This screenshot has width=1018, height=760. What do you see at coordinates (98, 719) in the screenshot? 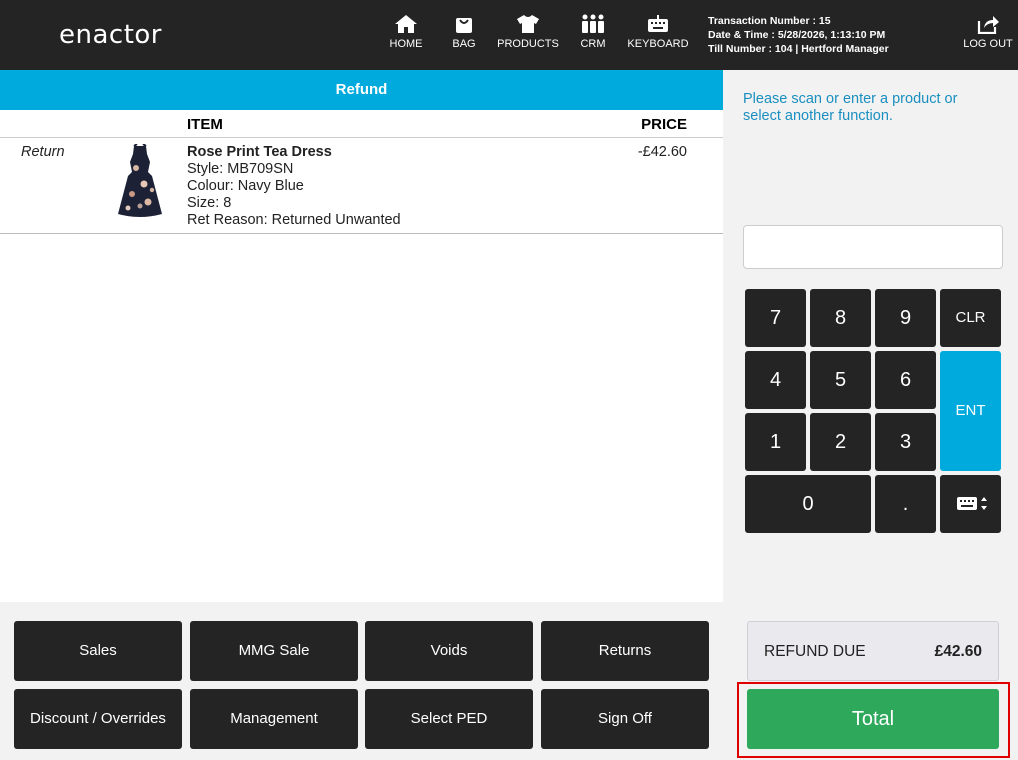
I see `discount-overrides-button: Discount / Overrides` at bounding box center [98, 719].